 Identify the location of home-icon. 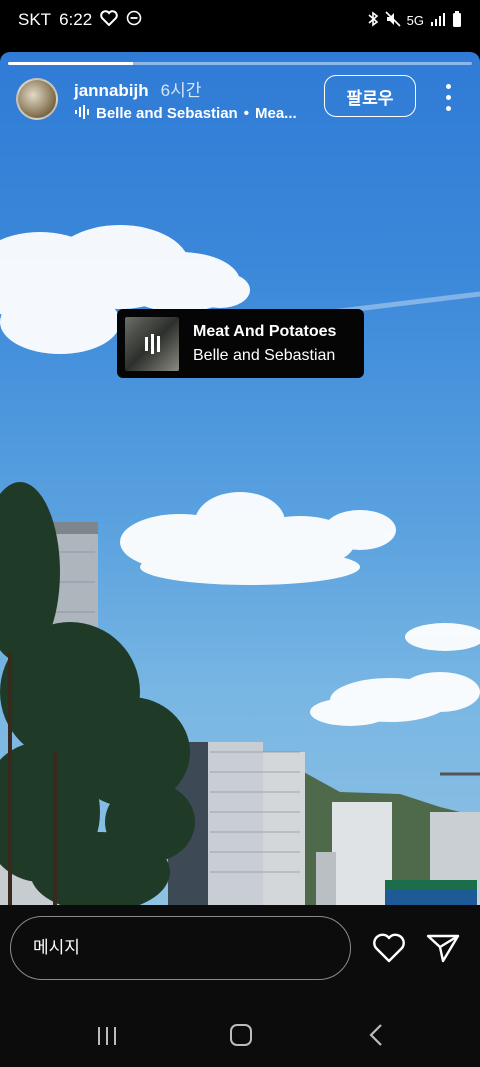
(241, 1035).